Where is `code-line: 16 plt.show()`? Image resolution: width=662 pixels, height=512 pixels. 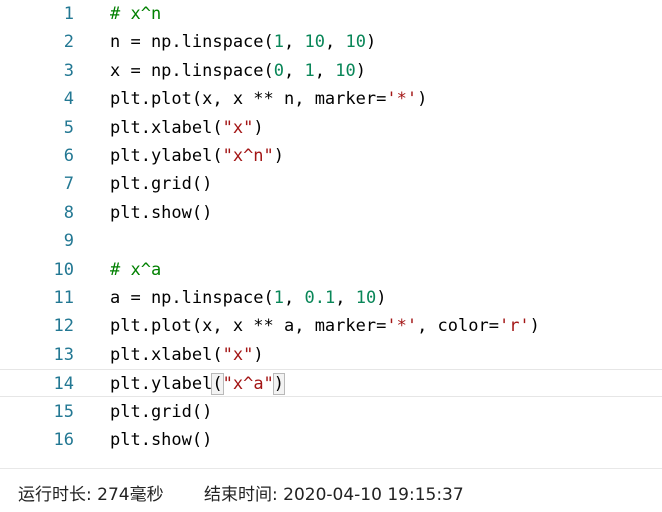 code-line: 16 plt.show() is located at coordinates (331, 440).